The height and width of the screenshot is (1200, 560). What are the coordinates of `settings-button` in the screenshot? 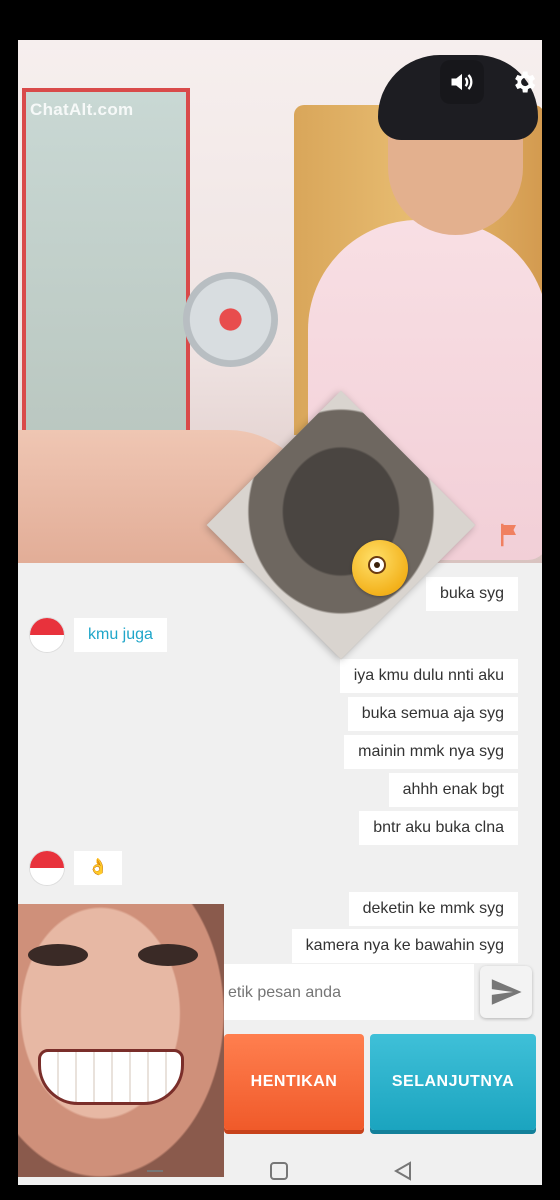 It's located at (522, 82).